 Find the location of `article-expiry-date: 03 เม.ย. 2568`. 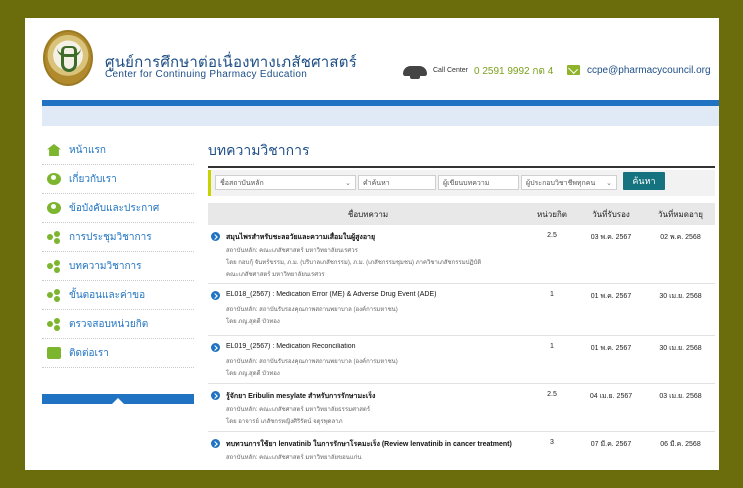

article-expiry-date: 03 เม.ย. 2568 is located at coordinates (680, 396).